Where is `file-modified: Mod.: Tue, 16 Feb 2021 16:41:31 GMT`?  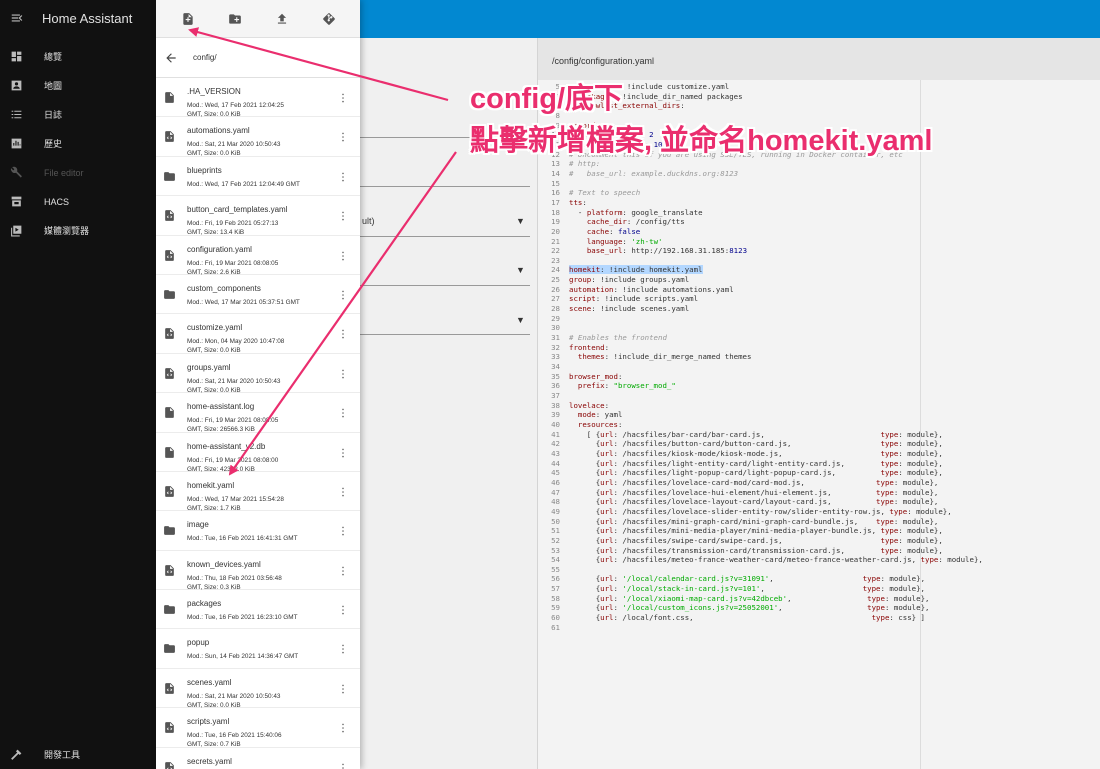
file-modified: Mod.: Tue, 16 Feb 2021 16:41:31 GMT is located at coordinates (242, 539).